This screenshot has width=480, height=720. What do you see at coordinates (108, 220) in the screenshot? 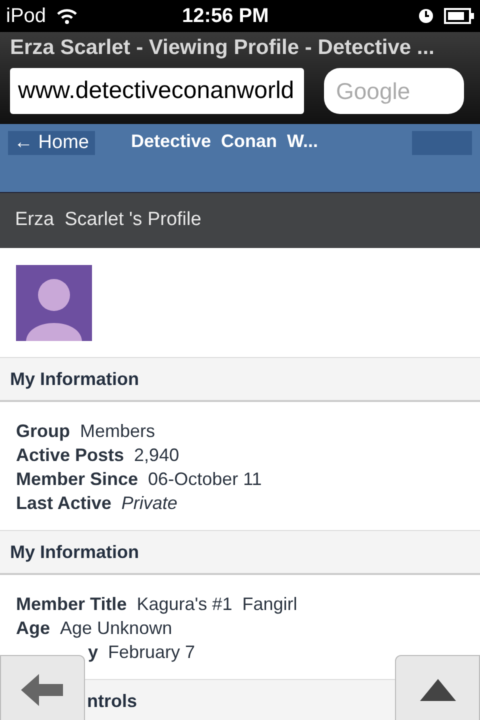
I see `profile-title: Erza Scarlet 's Profile` at bounding box center [108, 220].